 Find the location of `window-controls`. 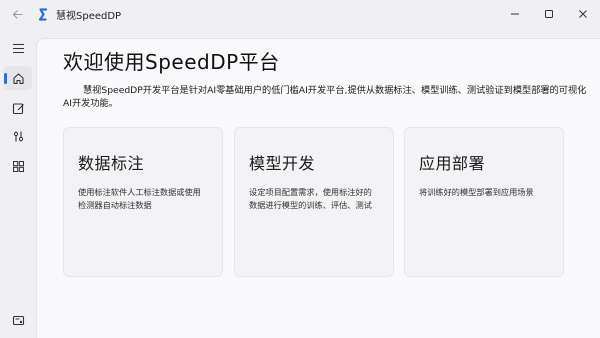

window-controls is located at coordinates (549, 14).